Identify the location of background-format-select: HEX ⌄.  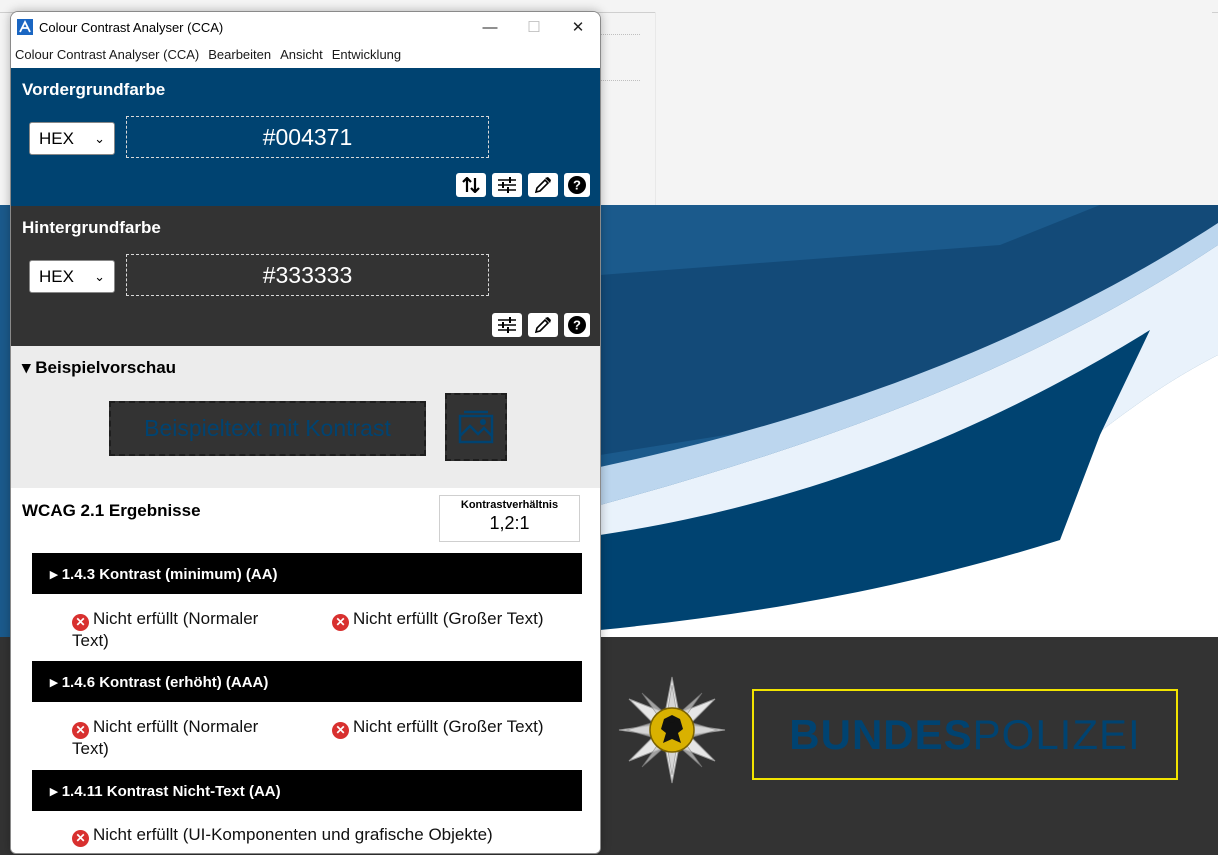
(72, 276).